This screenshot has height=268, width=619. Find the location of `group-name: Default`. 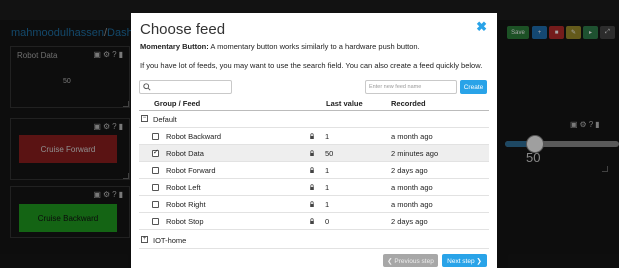

group-name: Default is located at coordinates (165, 119).